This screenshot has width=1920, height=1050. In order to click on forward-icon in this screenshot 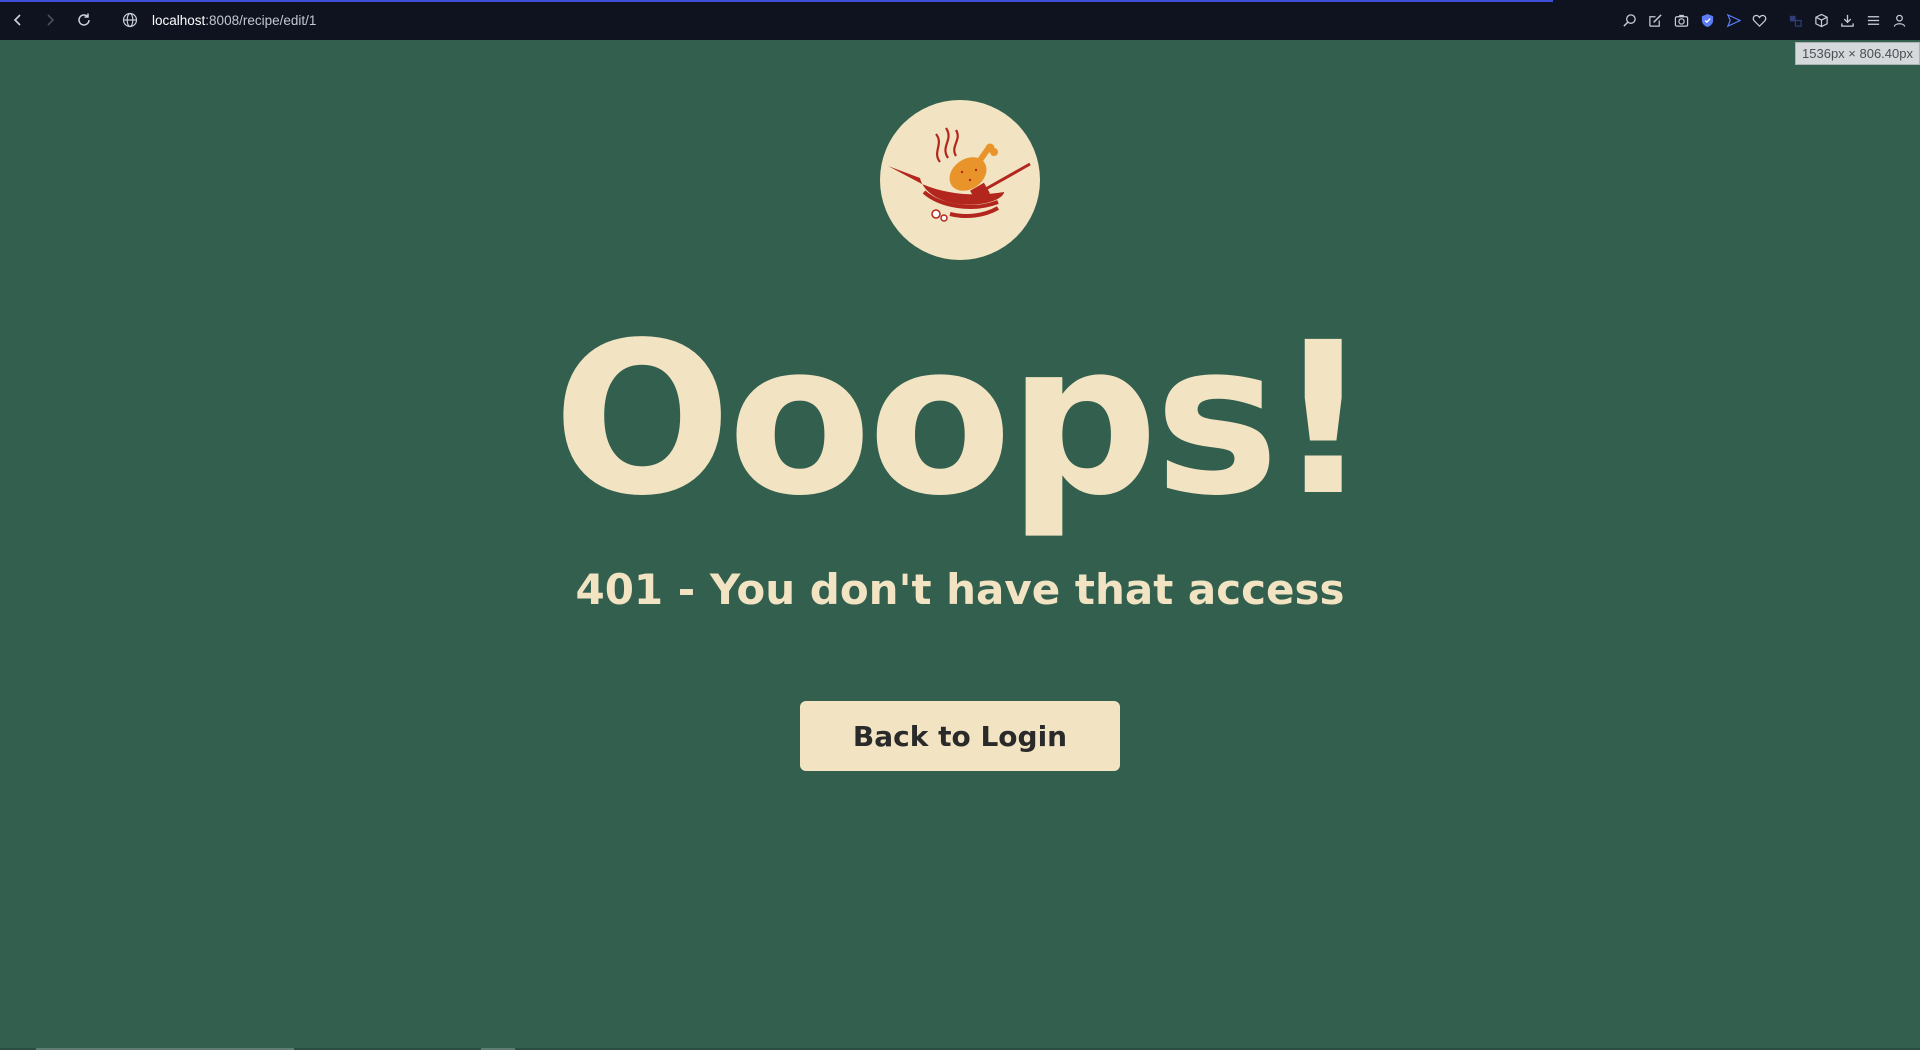, I will do `click(50, 20)`.